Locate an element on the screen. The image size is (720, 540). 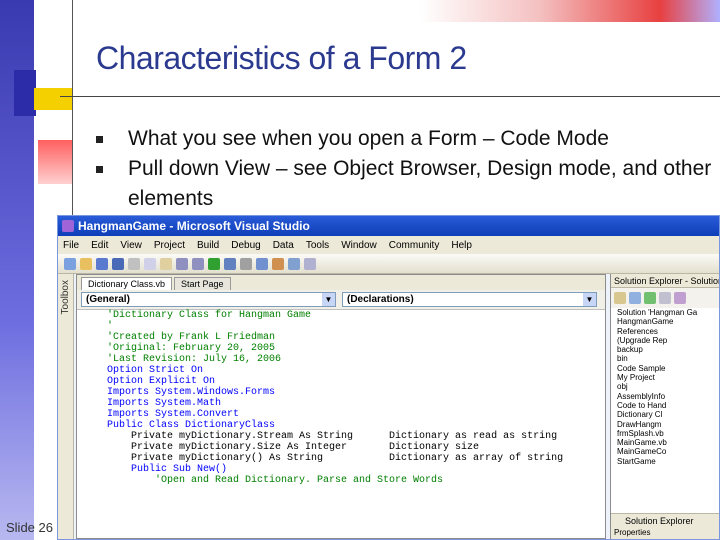
tree-item: AssemblyInfo is located at coordinates (668, 396).